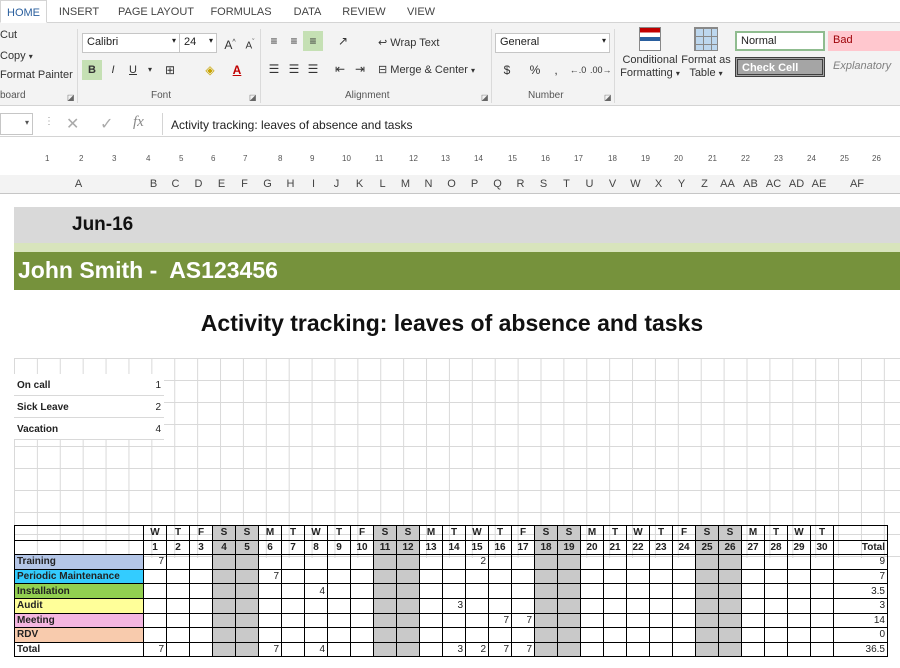 This screenshot has height=668, width=900. What do you see at coordinates (520, 184) in the screenshot?
I see `column-header-r: R` at bounding box center [520, 184].